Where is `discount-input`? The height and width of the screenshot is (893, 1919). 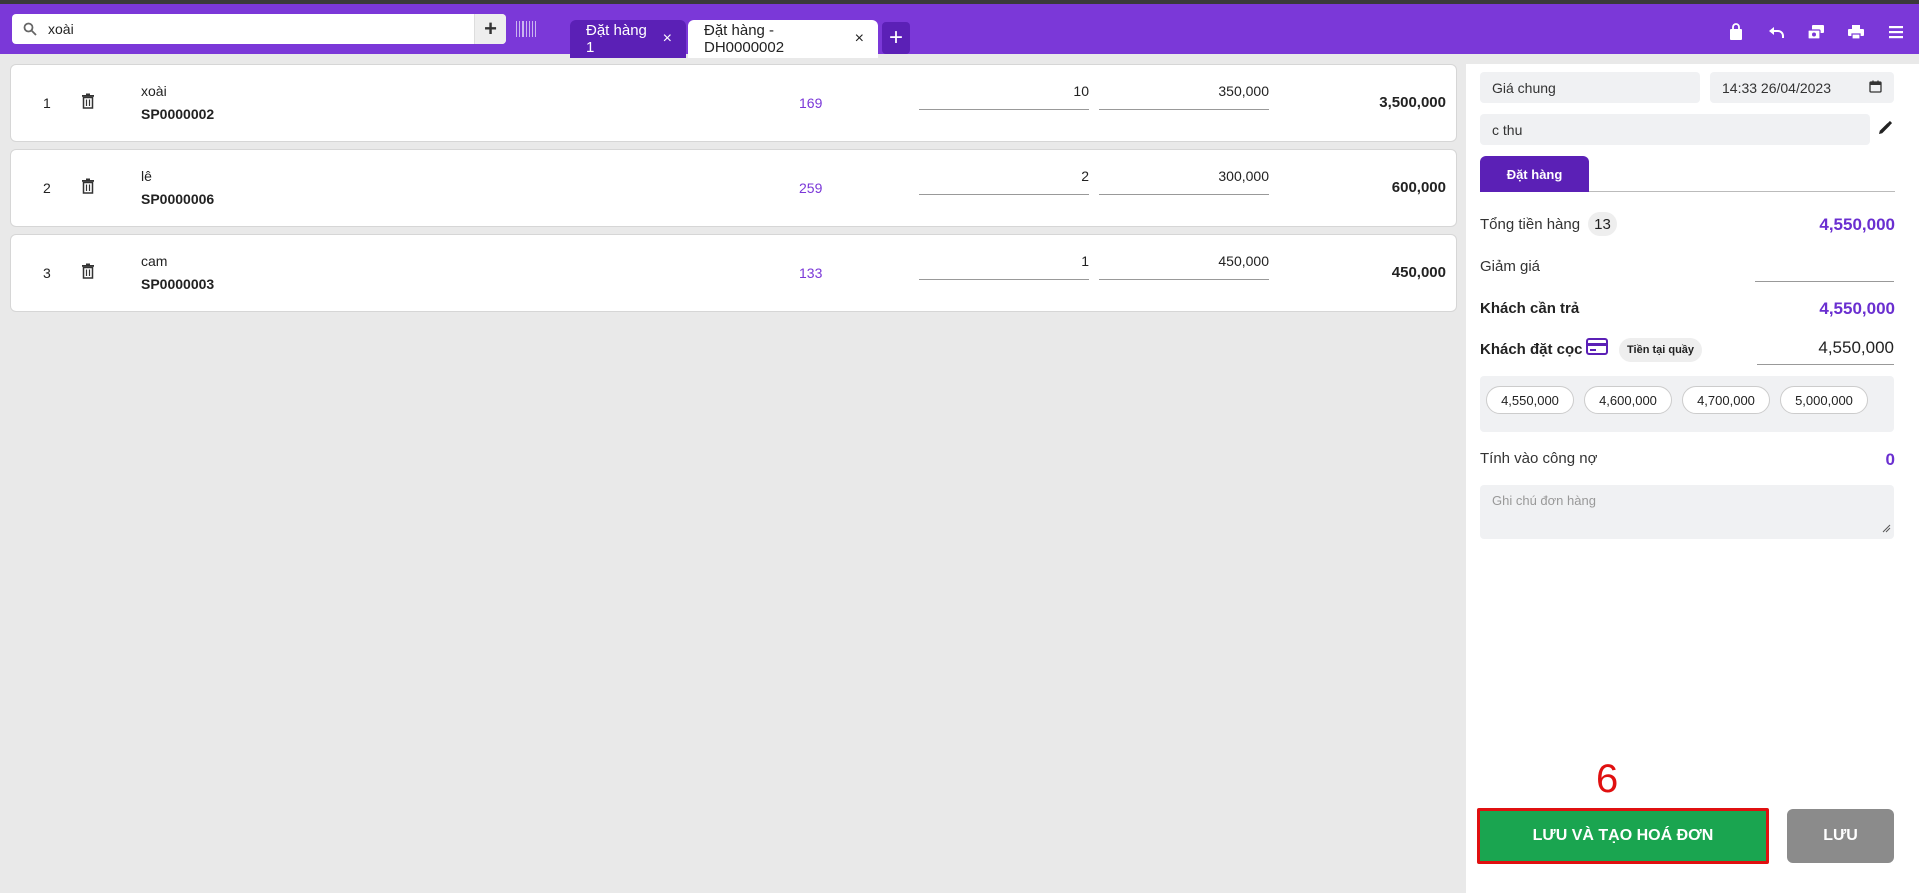
discount-input is located at coordinates (1824, 270).